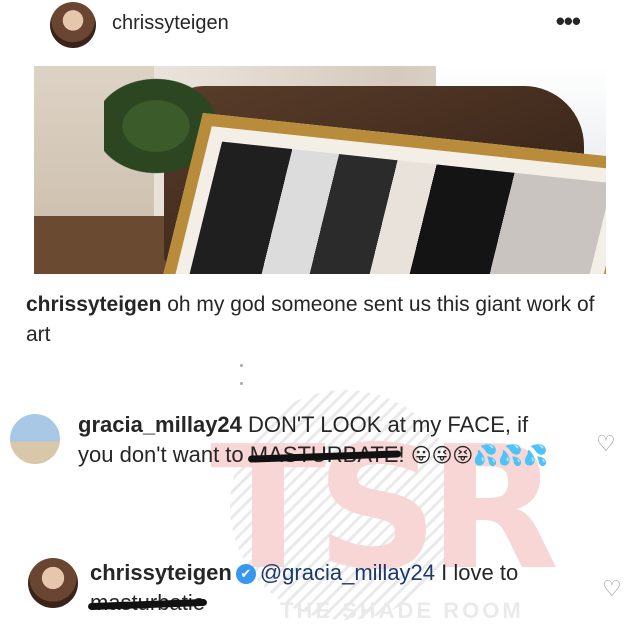 The height and width of the screenshot is (640, 640). I want to click on comment-text-part: I love to, so click(477, 572).